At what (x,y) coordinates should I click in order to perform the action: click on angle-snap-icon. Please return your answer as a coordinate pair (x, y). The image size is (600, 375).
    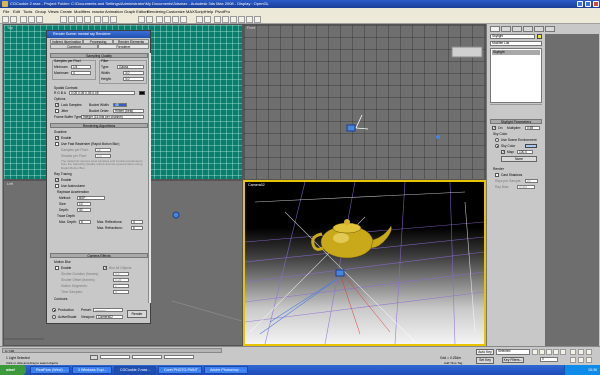
    Looking at the image, I should click on (167, 19).